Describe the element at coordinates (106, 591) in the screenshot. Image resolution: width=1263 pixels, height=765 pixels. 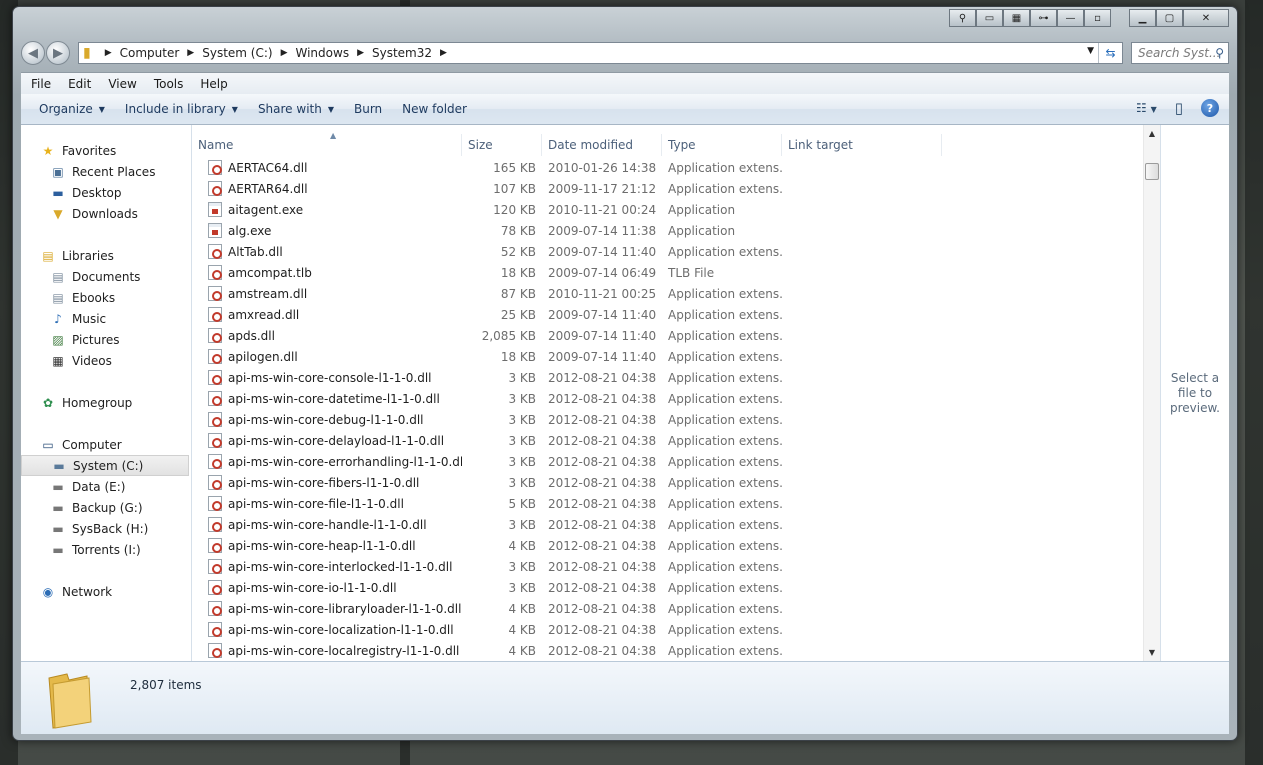
I see `nav-network: ◉ Network` at that location.